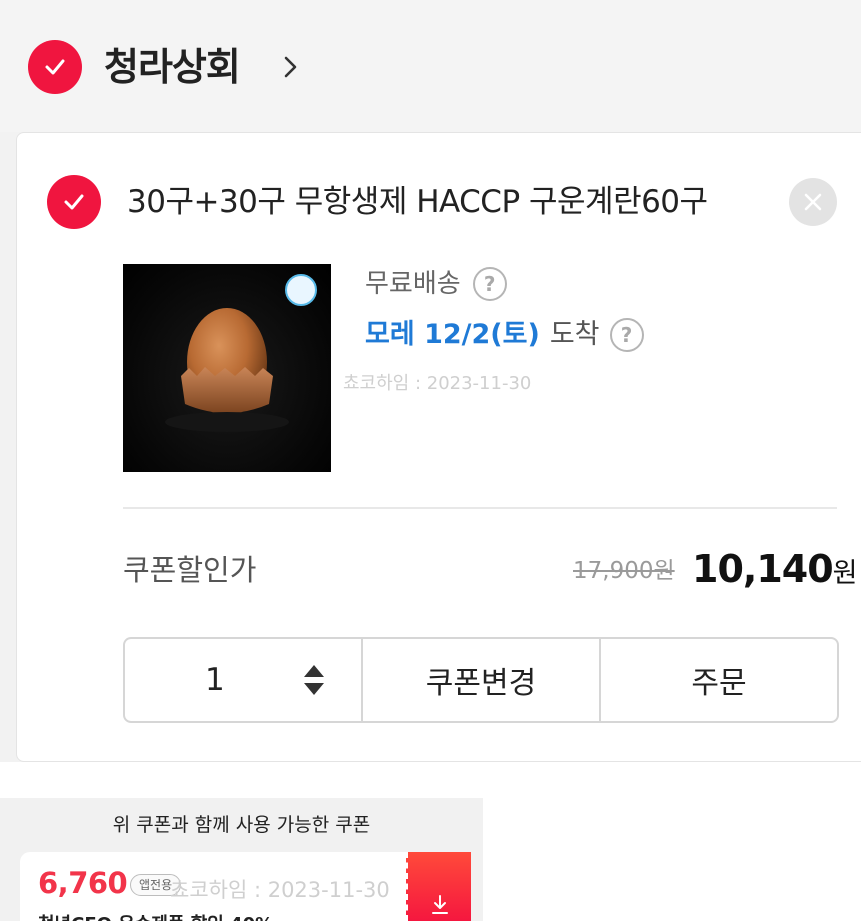 The height and width of the screenshot is (921, 861). I want to click on action-bar: 1 쿠폰변경 주문, so click(481, 680).